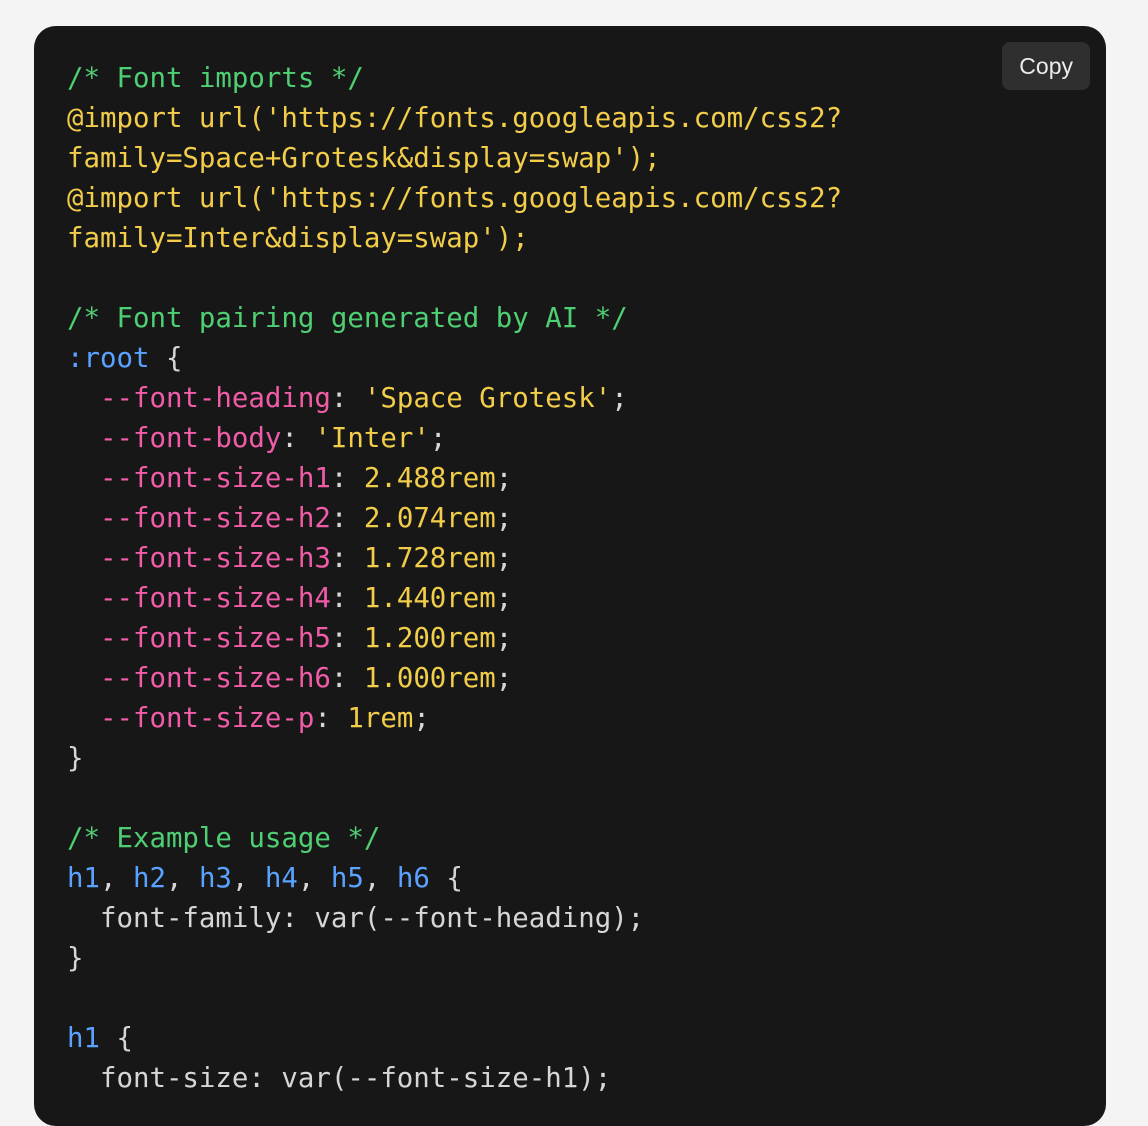  What do you see at coordinates (149, 878) in the screenshot?
I see `code-selector: h2` at bounding box center [149, 878].